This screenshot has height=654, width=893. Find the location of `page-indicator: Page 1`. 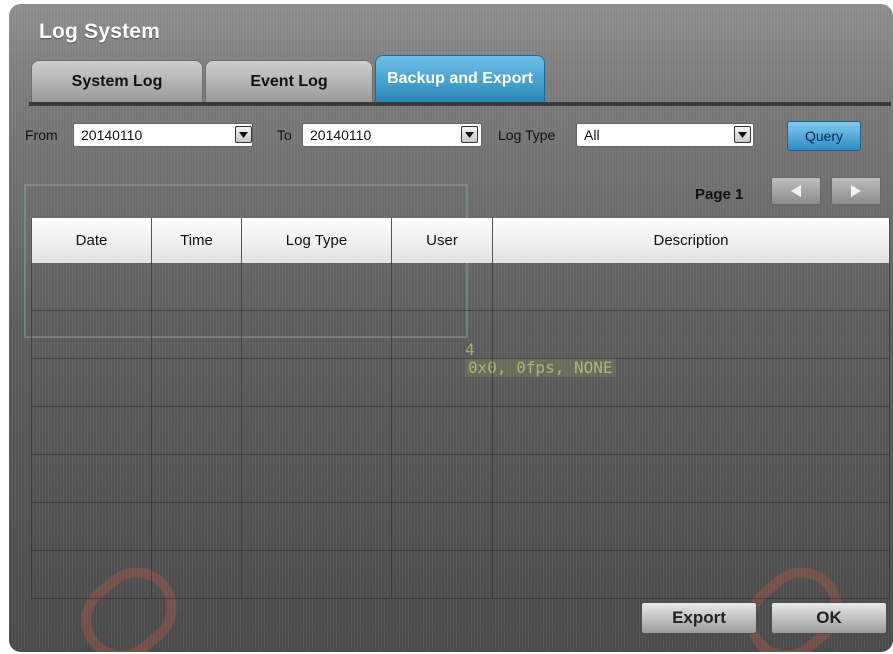

page-indicator: Page 1 is located at coordinates (719, 194).